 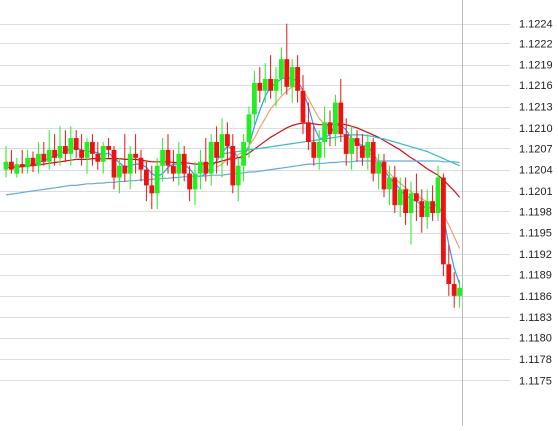 I want to click on y-tick-label: 1.1189, so click(x=535, y=276).